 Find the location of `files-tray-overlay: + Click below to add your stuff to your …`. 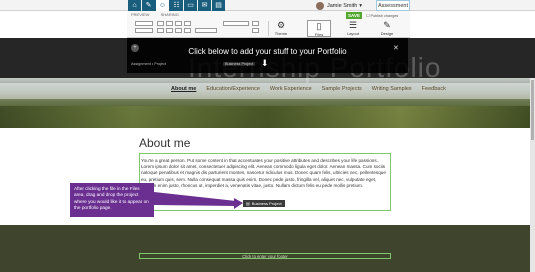

files-tray-overlay: + Click below to add your stuff to your … is located at coordinates (267, 55).